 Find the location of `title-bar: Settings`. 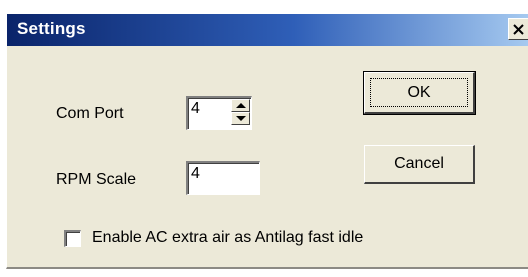

title-bar: Settings is located at coordinates (267, 30).